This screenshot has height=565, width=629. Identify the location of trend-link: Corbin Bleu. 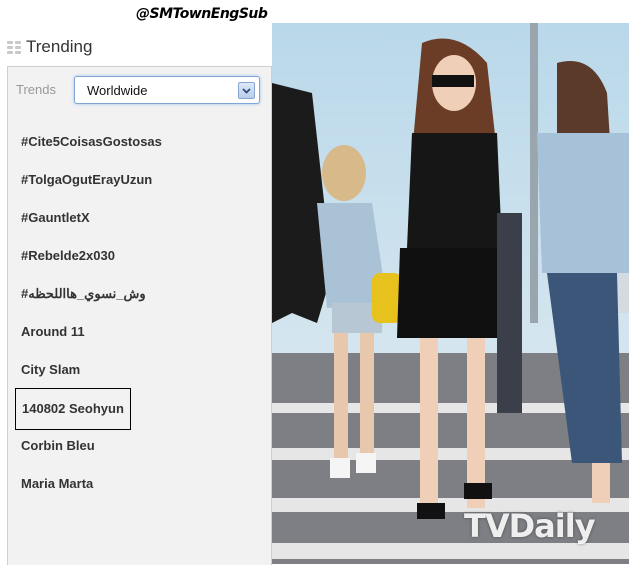
(58, 446).